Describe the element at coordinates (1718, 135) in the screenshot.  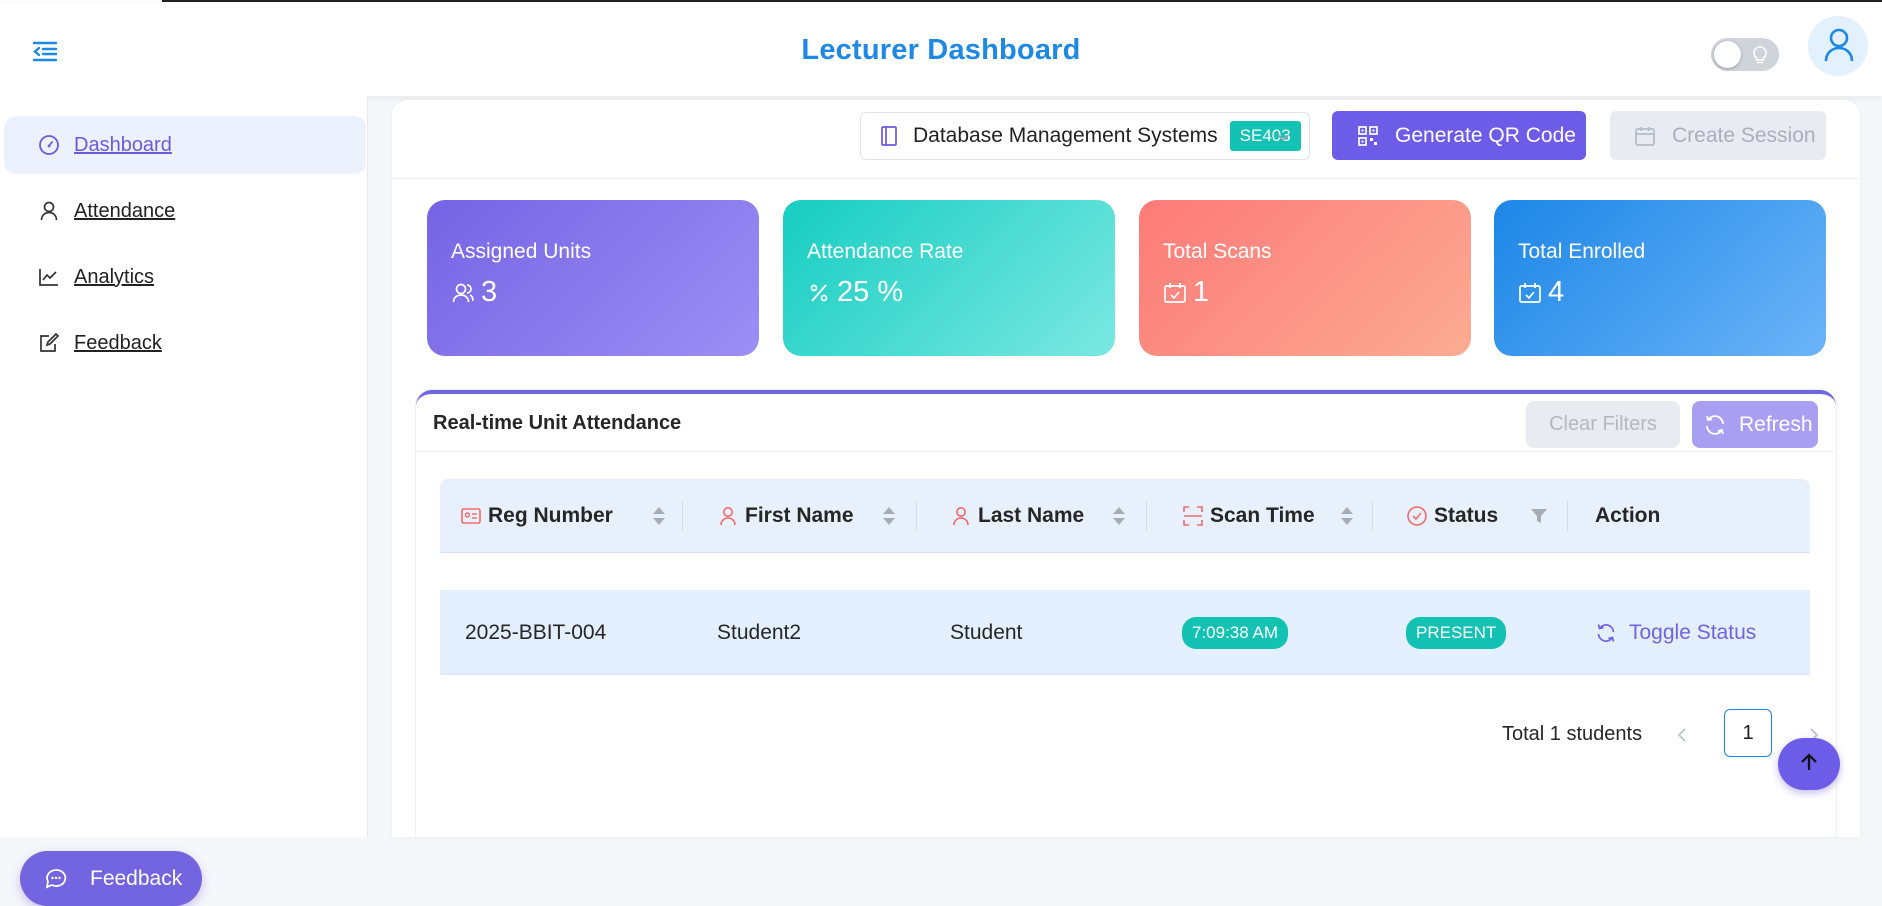
I see `create-session-button: Create Session` at that location.